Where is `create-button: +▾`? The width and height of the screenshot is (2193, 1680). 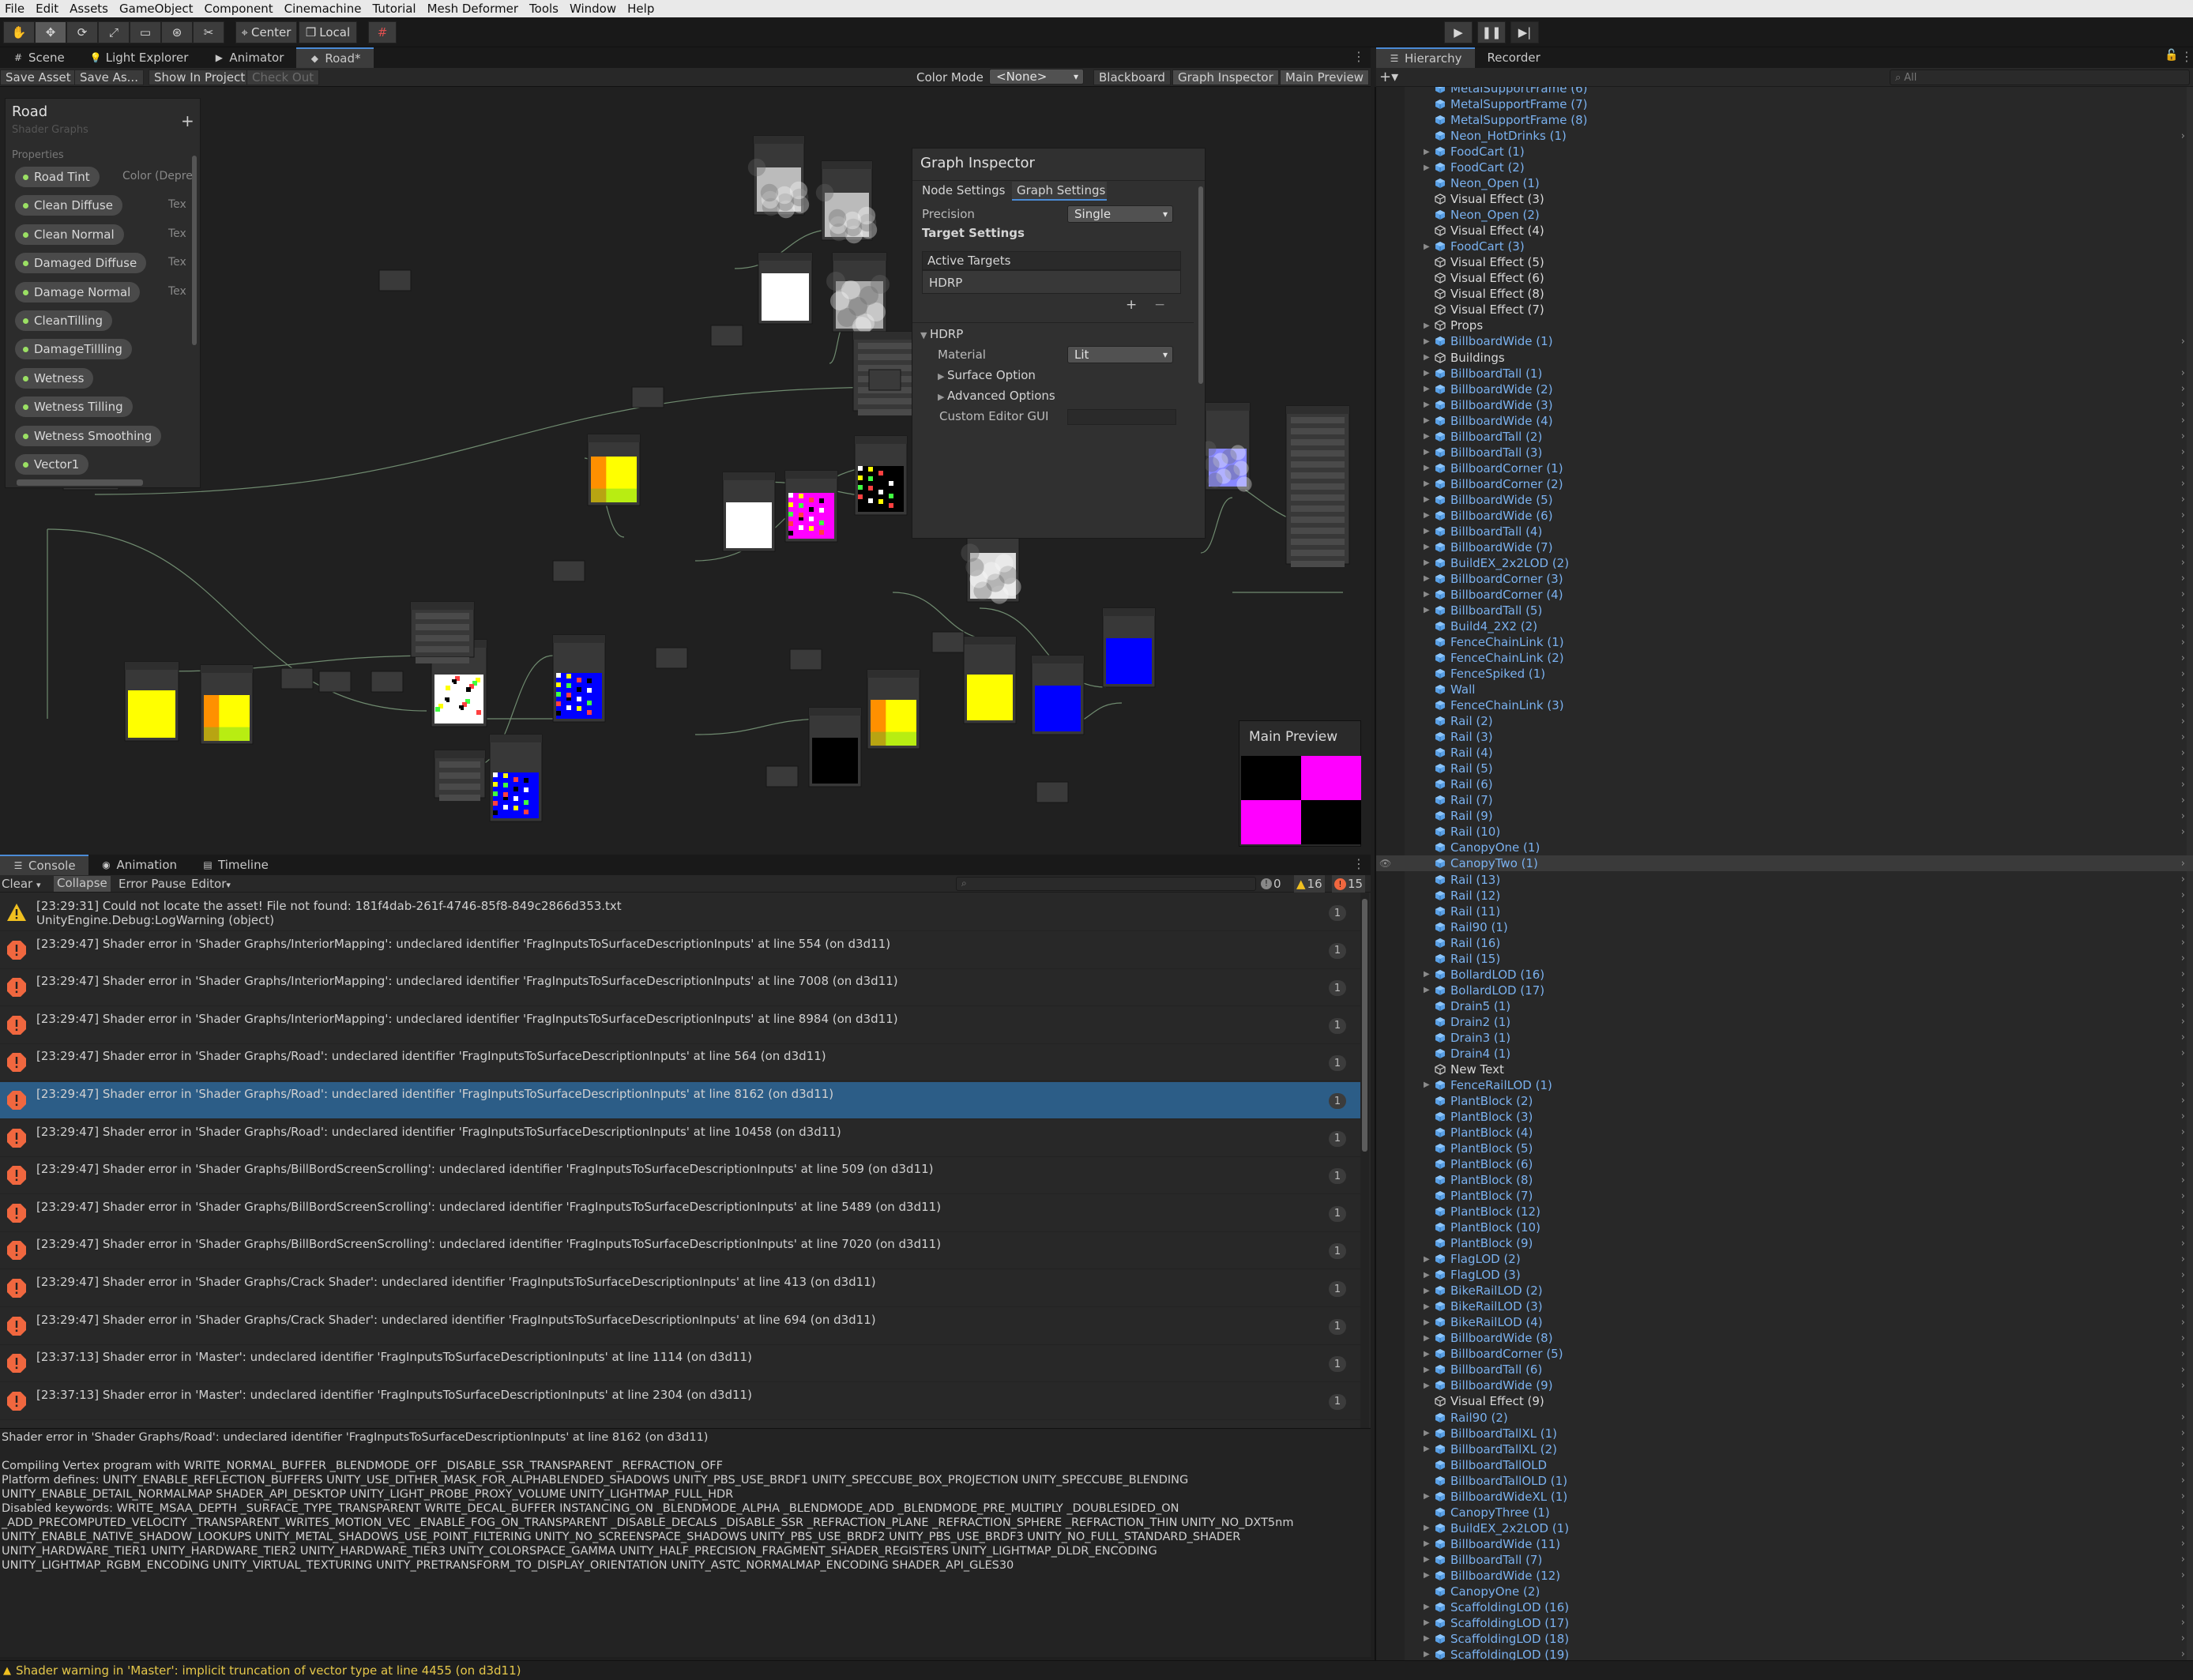
create-button: +▾ is located at coordinates (1388, 77).